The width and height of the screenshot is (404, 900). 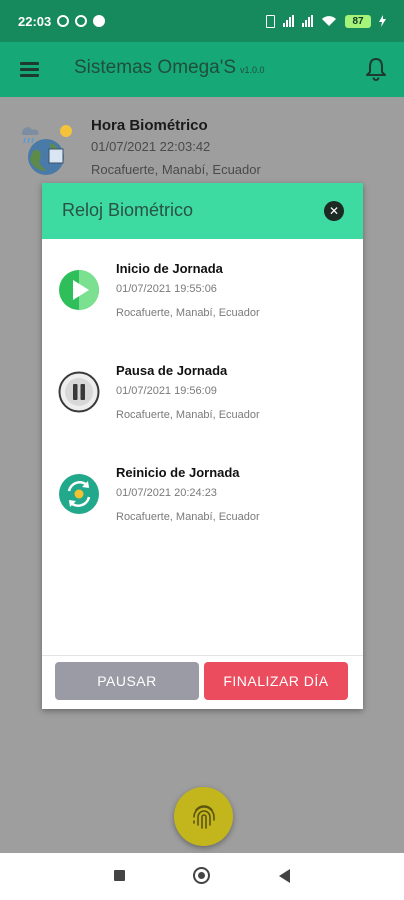 I want to click on weather-earth-icon, so click(x=47, y=150).